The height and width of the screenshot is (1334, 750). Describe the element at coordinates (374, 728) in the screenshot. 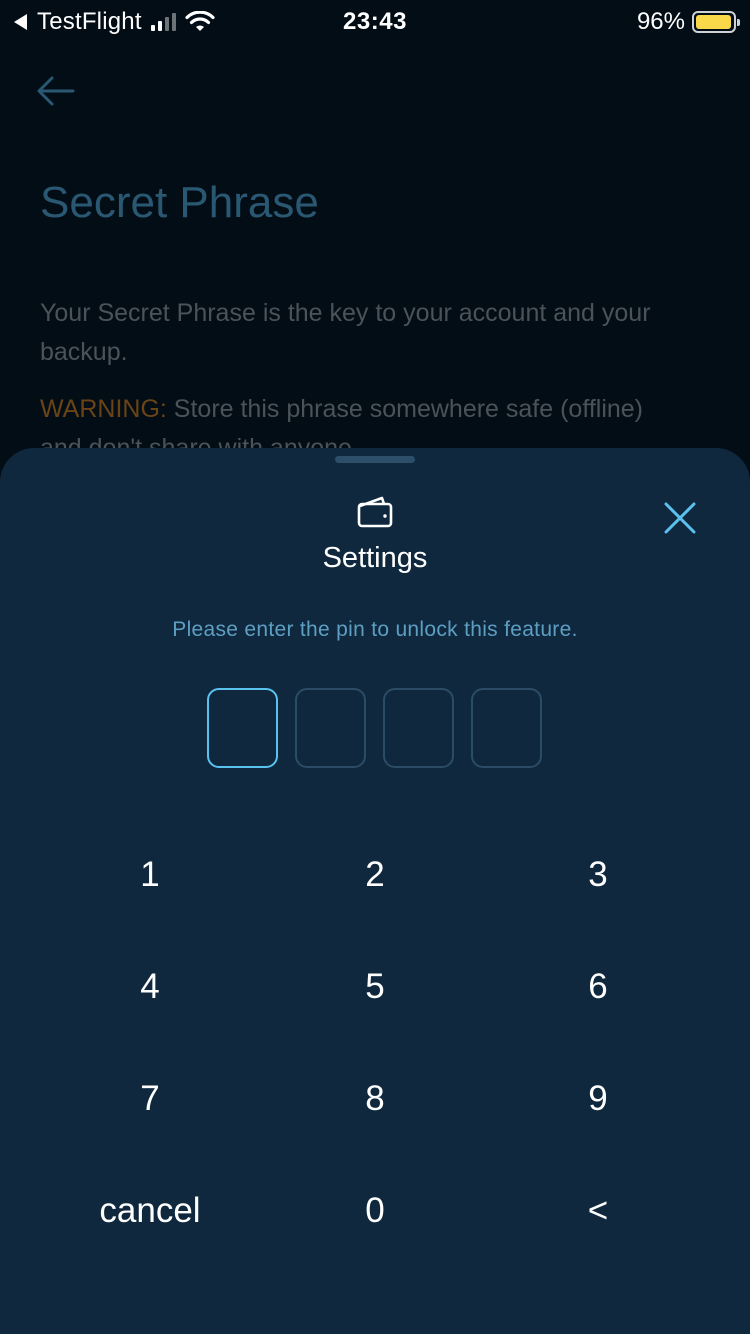

I see `pin-input-group` at that location.